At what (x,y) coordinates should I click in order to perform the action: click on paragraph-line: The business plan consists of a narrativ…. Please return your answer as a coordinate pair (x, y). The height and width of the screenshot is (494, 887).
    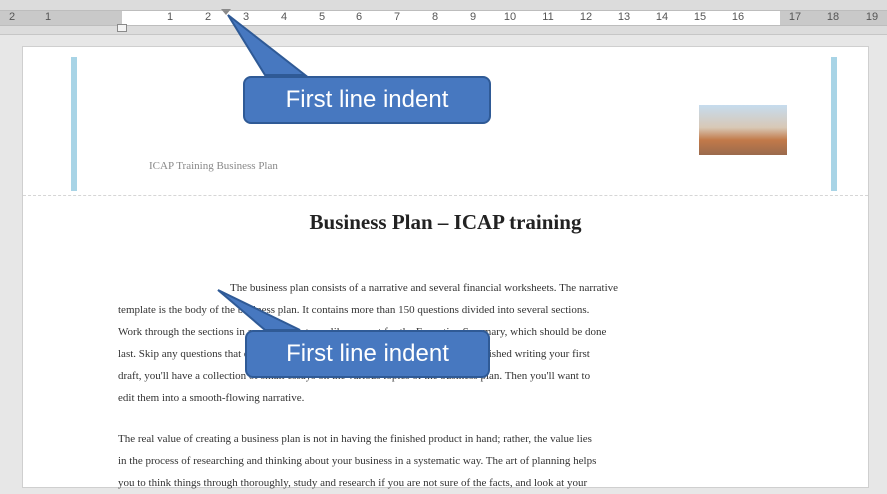
    Looking at the image, I should click on (424, 288).